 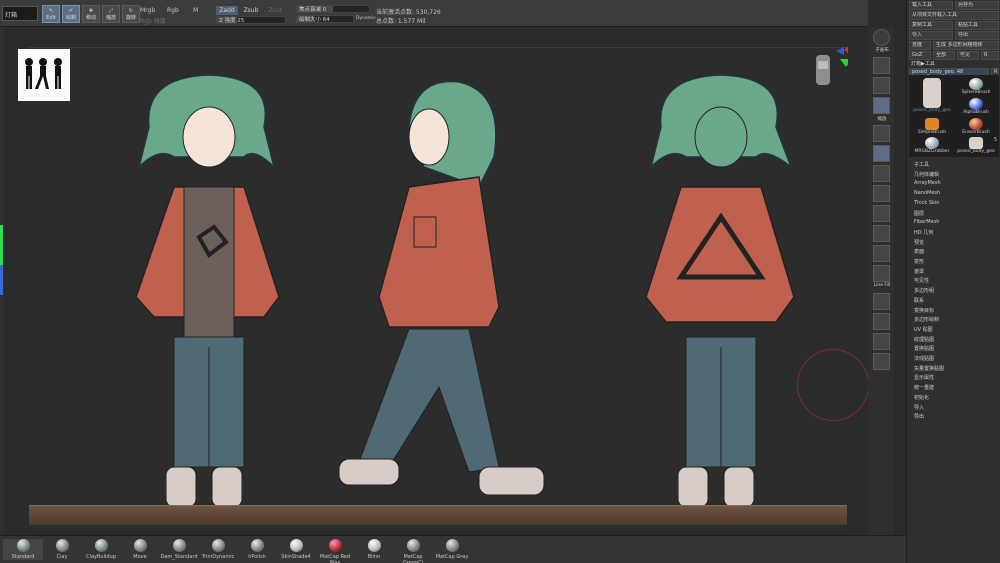 What do you see at coordinates (227, 10) in the screenshot?
I see `zadd-toggle: Zadd` at bounding box center [227, 10].